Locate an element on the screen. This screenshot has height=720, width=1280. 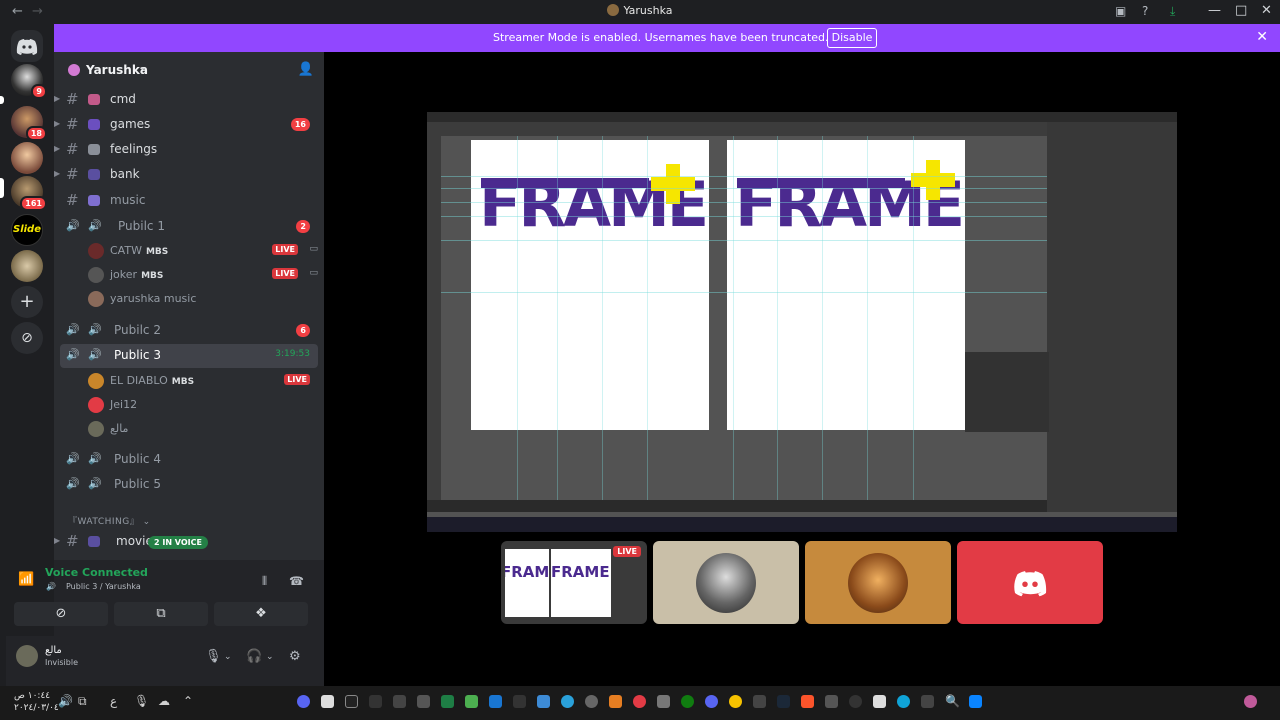
voice-user: yarushka music is located at coordinates (202, 299).